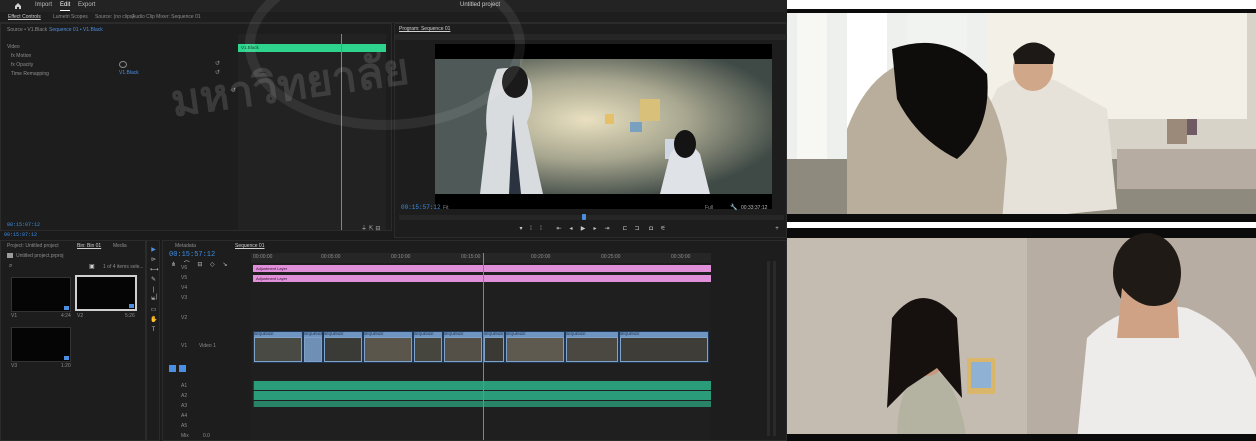 This screenshot has height=441, width=1256. What do you see at coordinates (681, 257) in the screenshot?
I see `ruler-tick: 00:30:00` at bounding box center [681, 257].